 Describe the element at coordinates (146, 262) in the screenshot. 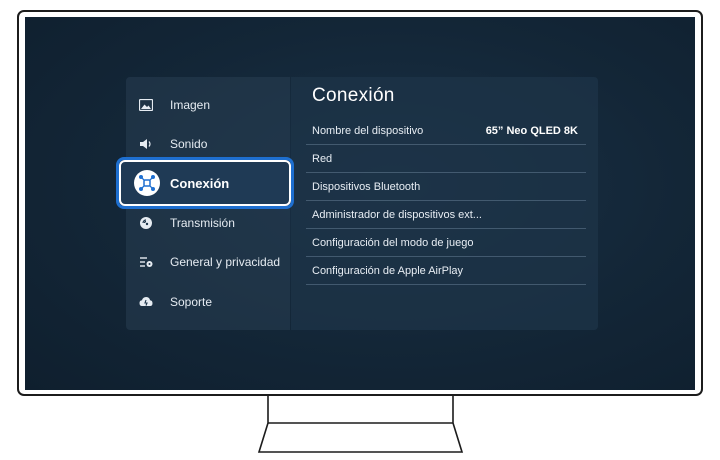

I see `general-settings-icon` at that location.